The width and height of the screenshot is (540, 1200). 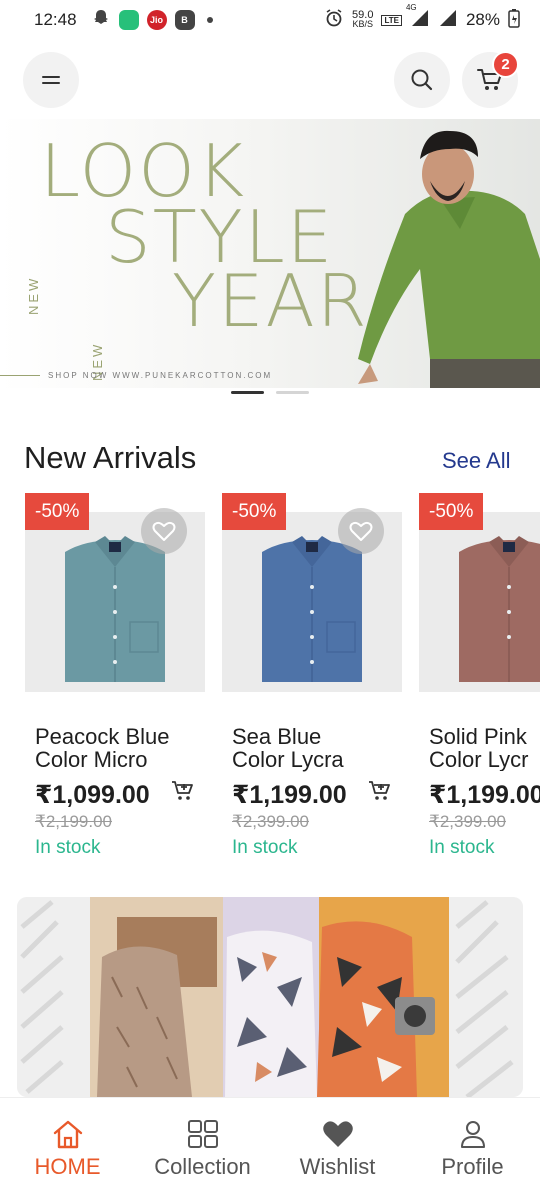 I want to click on status-time: 12:48, so click(x=55, y=19).